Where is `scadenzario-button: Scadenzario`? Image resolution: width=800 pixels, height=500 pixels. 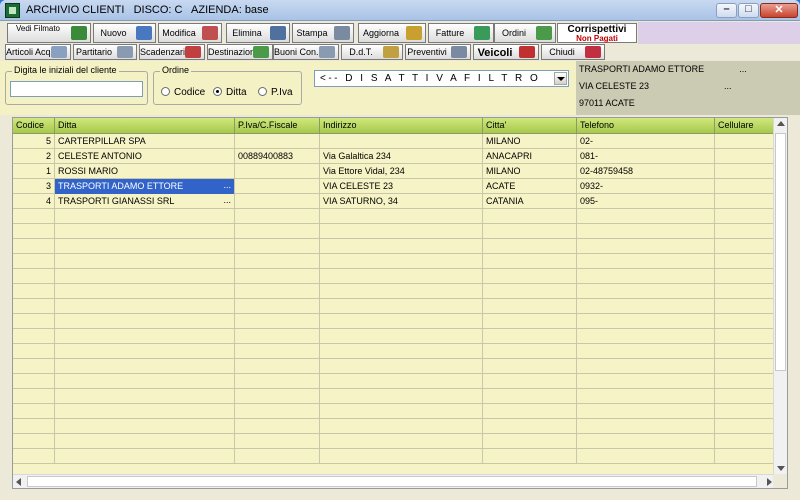
scadenzario-button: Scadenzario is located at coordinates (172, 52).